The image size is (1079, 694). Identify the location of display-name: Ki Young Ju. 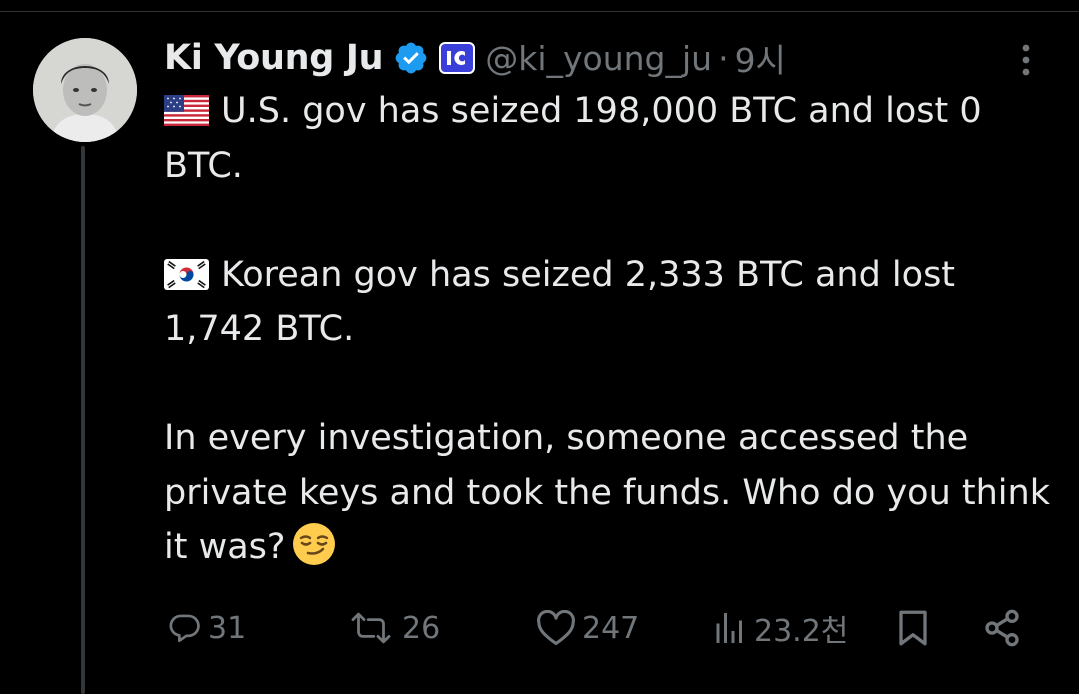
(274, 58).